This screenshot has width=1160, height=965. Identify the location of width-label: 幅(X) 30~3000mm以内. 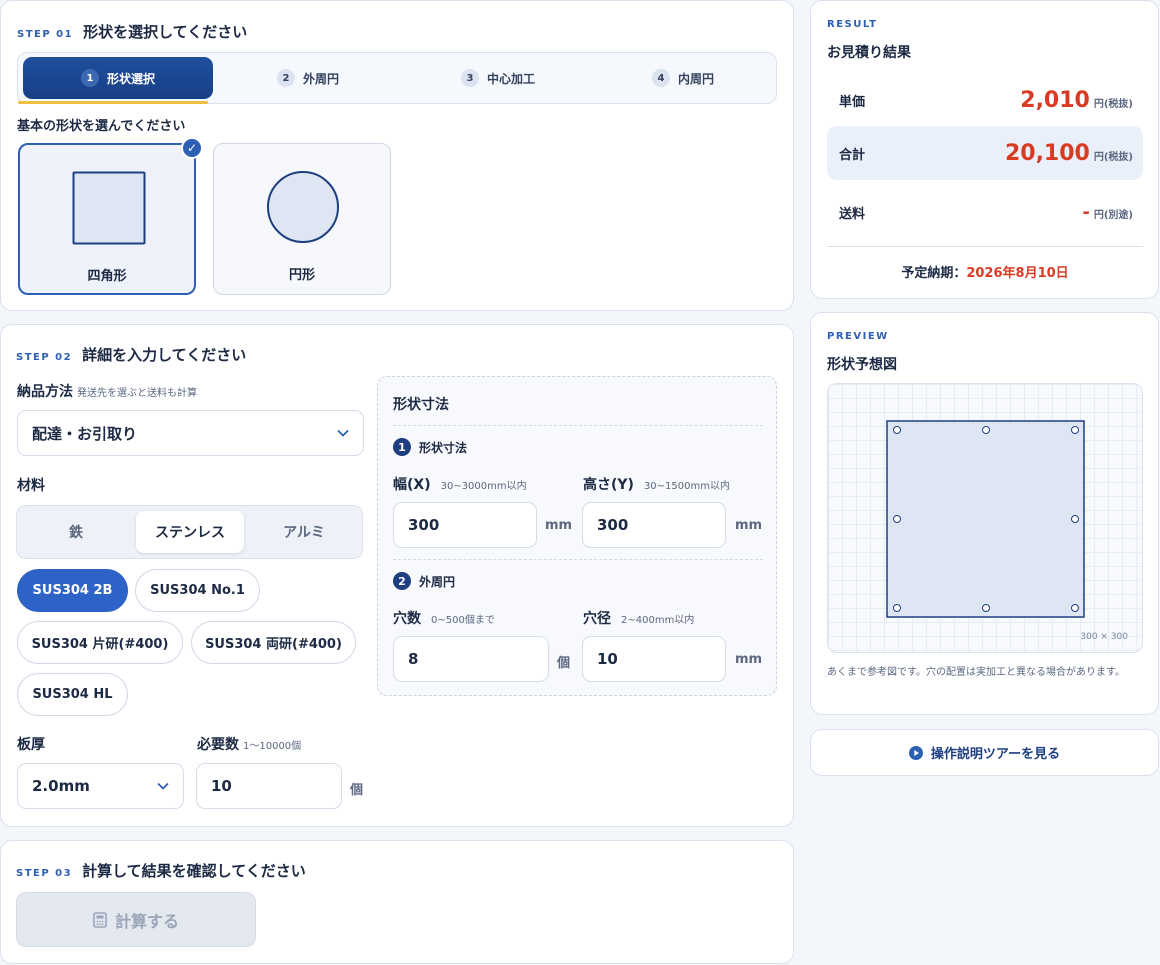
(460, 484).